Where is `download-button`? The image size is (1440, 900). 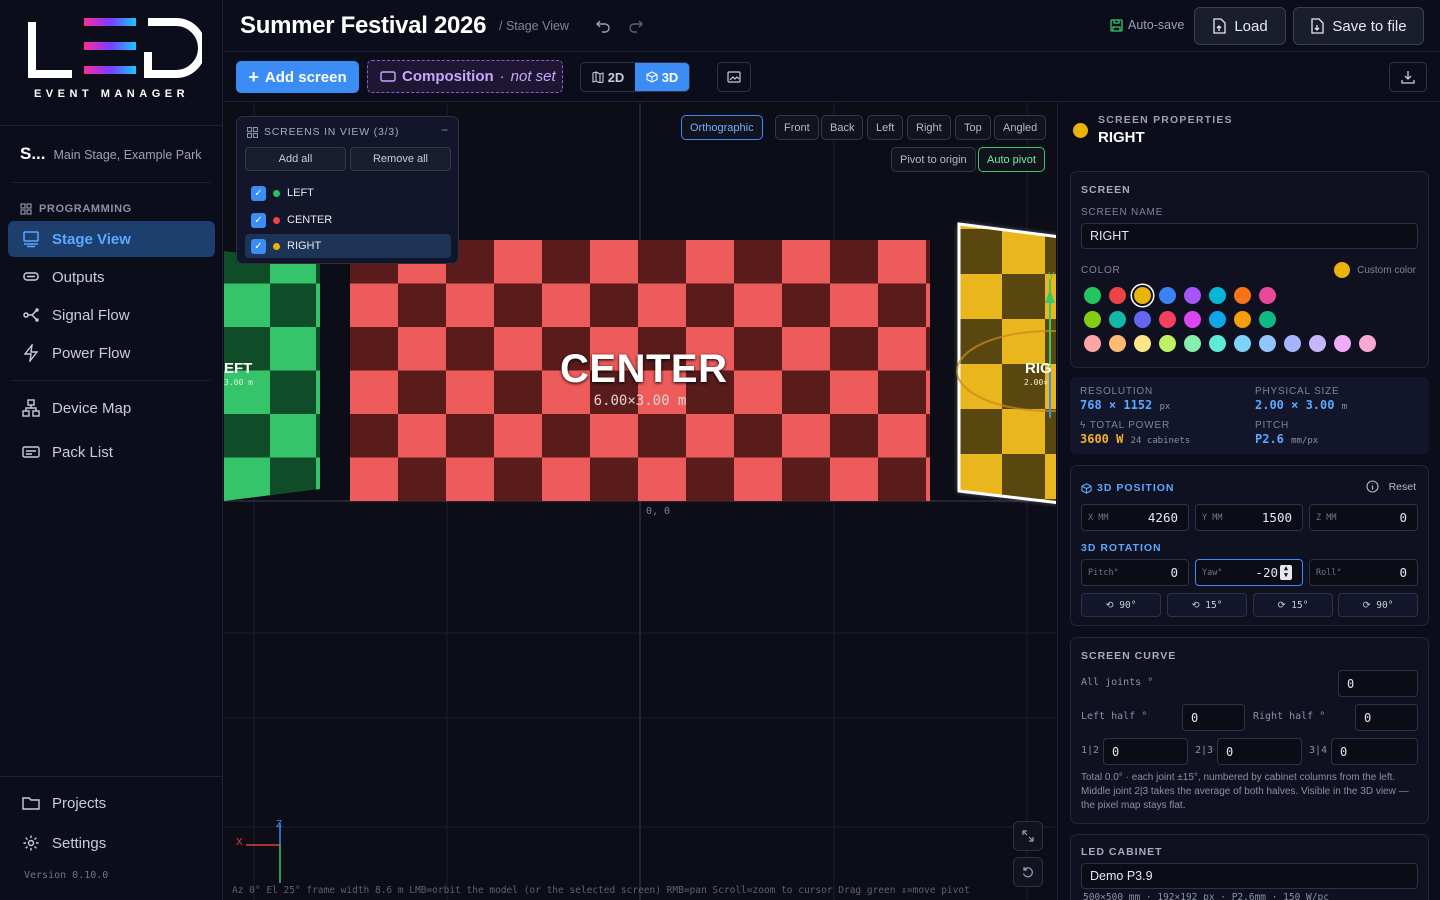 download-button is located at coordinates (1408, 77).